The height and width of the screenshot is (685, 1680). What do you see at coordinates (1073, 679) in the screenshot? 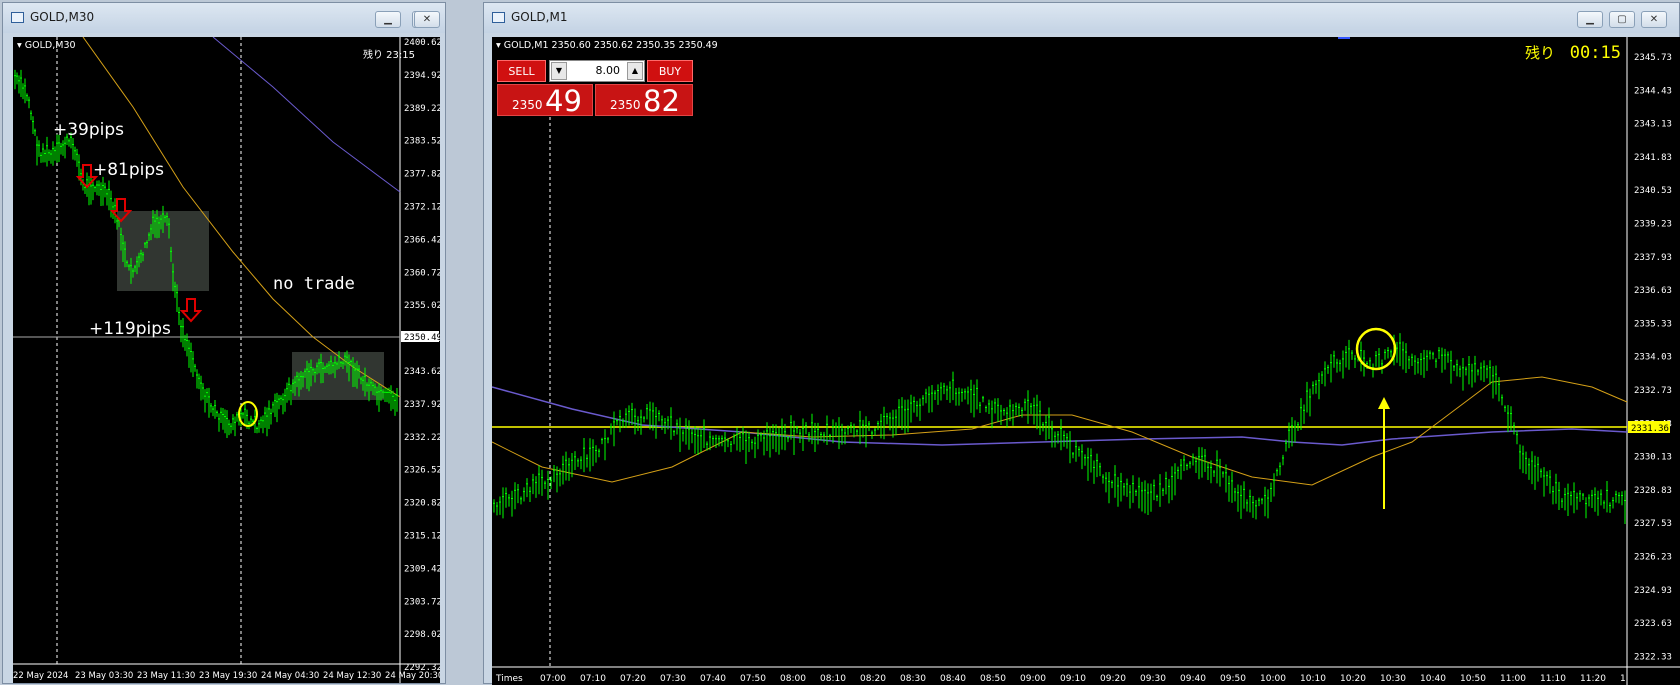
I see `time-tick-label: 09:10` at bounding box center [1073, 679].